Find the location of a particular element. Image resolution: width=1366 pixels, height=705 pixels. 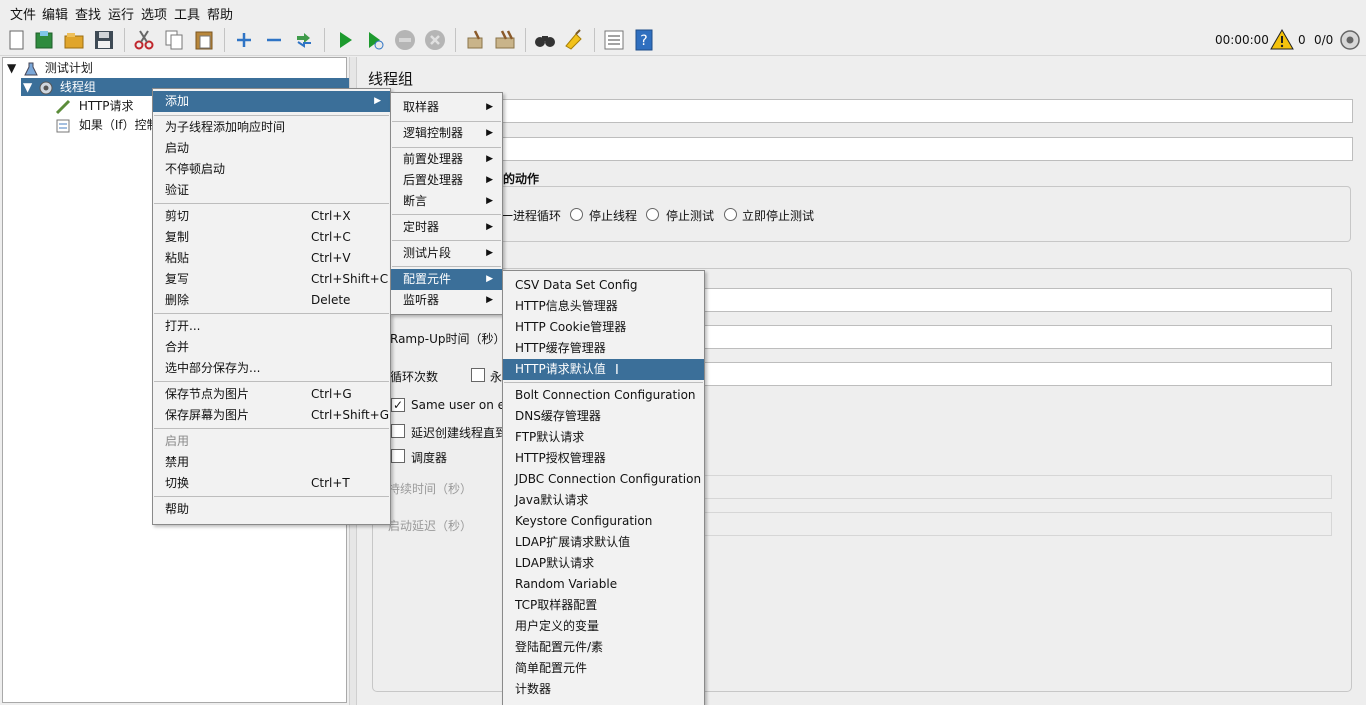

menu-item-random-variable: Random Variable is located at coordinates (603, 584).